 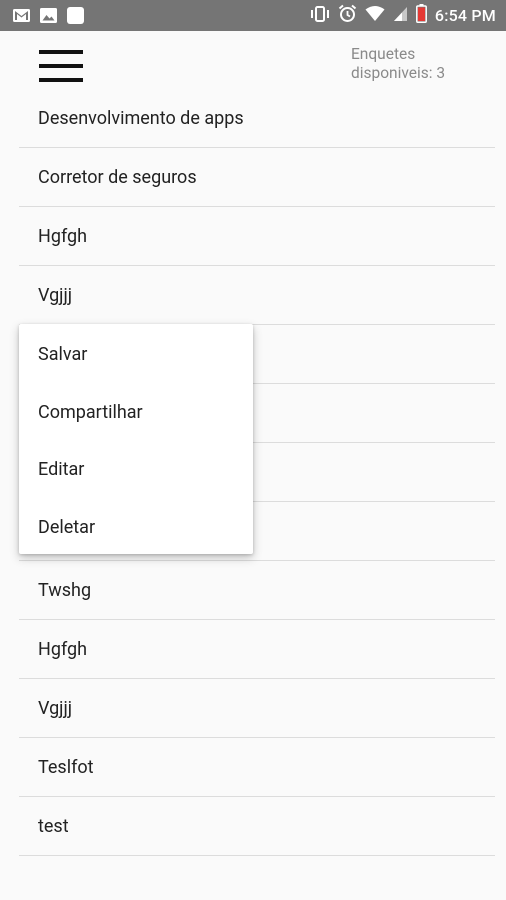 I want to click on image-icon, so click(x=48, y=15).